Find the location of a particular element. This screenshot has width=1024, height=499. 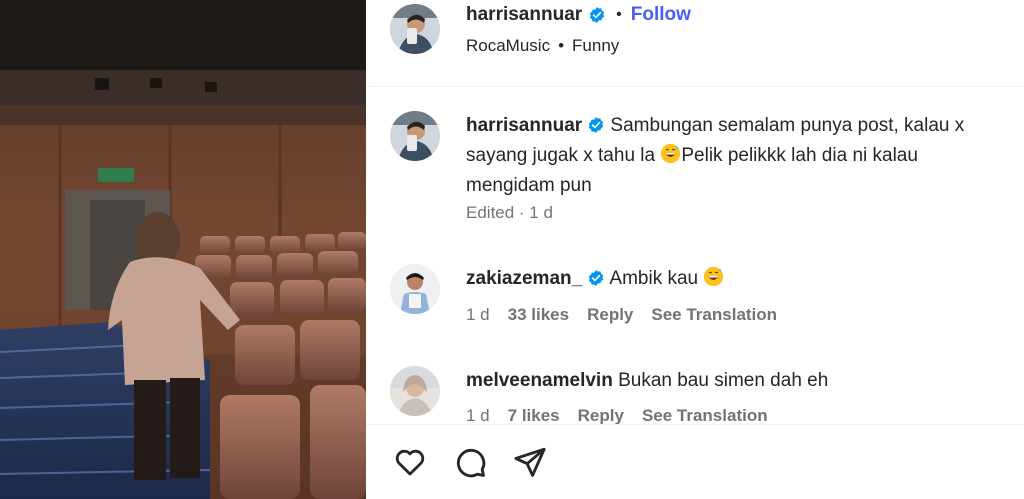

comment-username: melveenamelvin is located at coordinates (539, 380).